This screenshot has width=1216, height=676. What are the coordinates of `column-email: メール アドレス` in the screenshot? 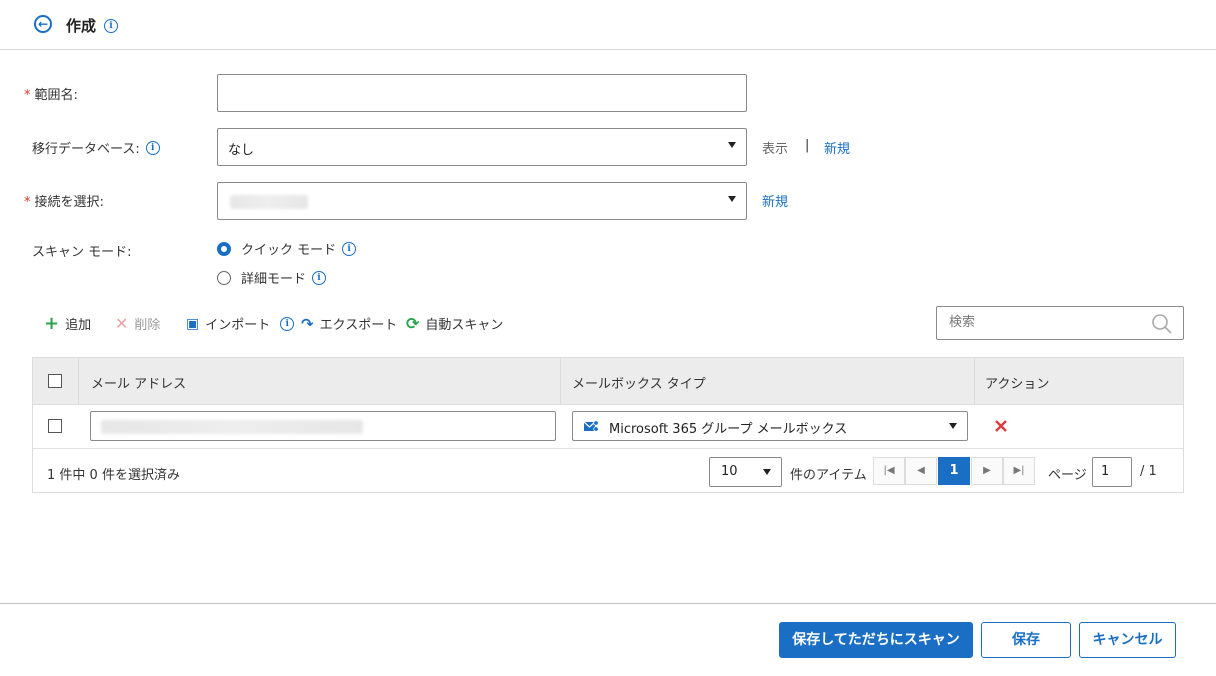 It's located at (138, 382).